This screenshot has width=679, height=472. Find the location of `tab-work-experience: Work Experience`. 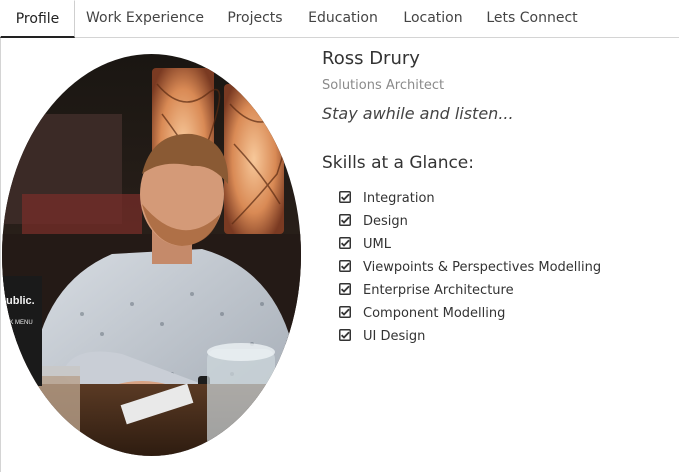

tab-work-experience: Work Experience is located at coordinates (145, 19).